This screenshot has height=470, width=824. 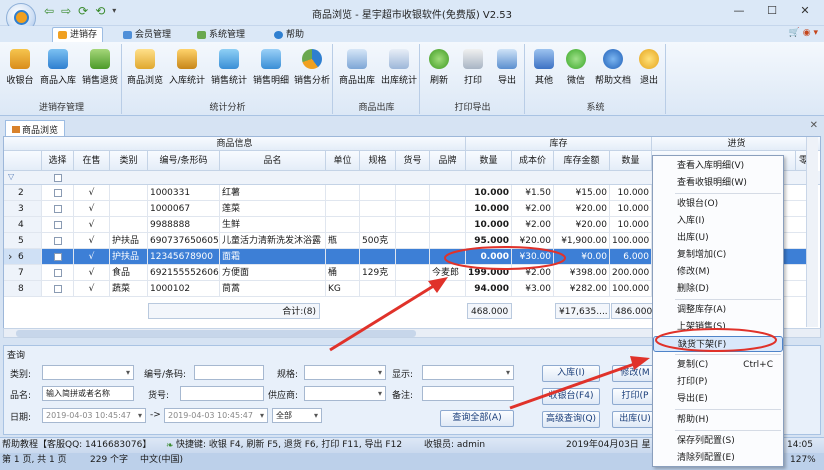 What do you see at coordinates (505, 258) in the screenshot?
I see `annotation-ellipse-stock` at bounding box center [505, 258].